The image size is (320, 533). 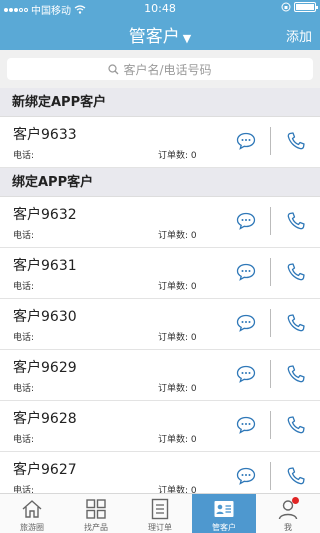 I want to click on tab-bar: 旅游圈 找产品 理订单 管客户 我, so click(x=160, y=513).